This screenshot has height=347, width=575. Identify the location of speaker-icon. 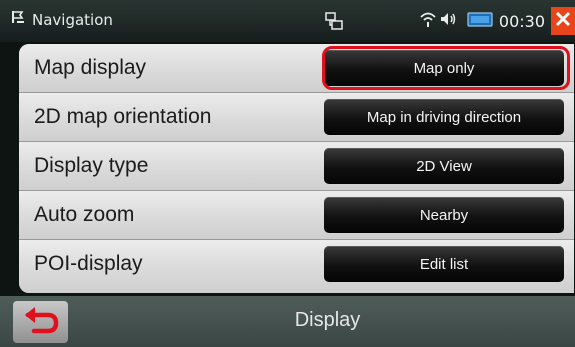
(448, 21).